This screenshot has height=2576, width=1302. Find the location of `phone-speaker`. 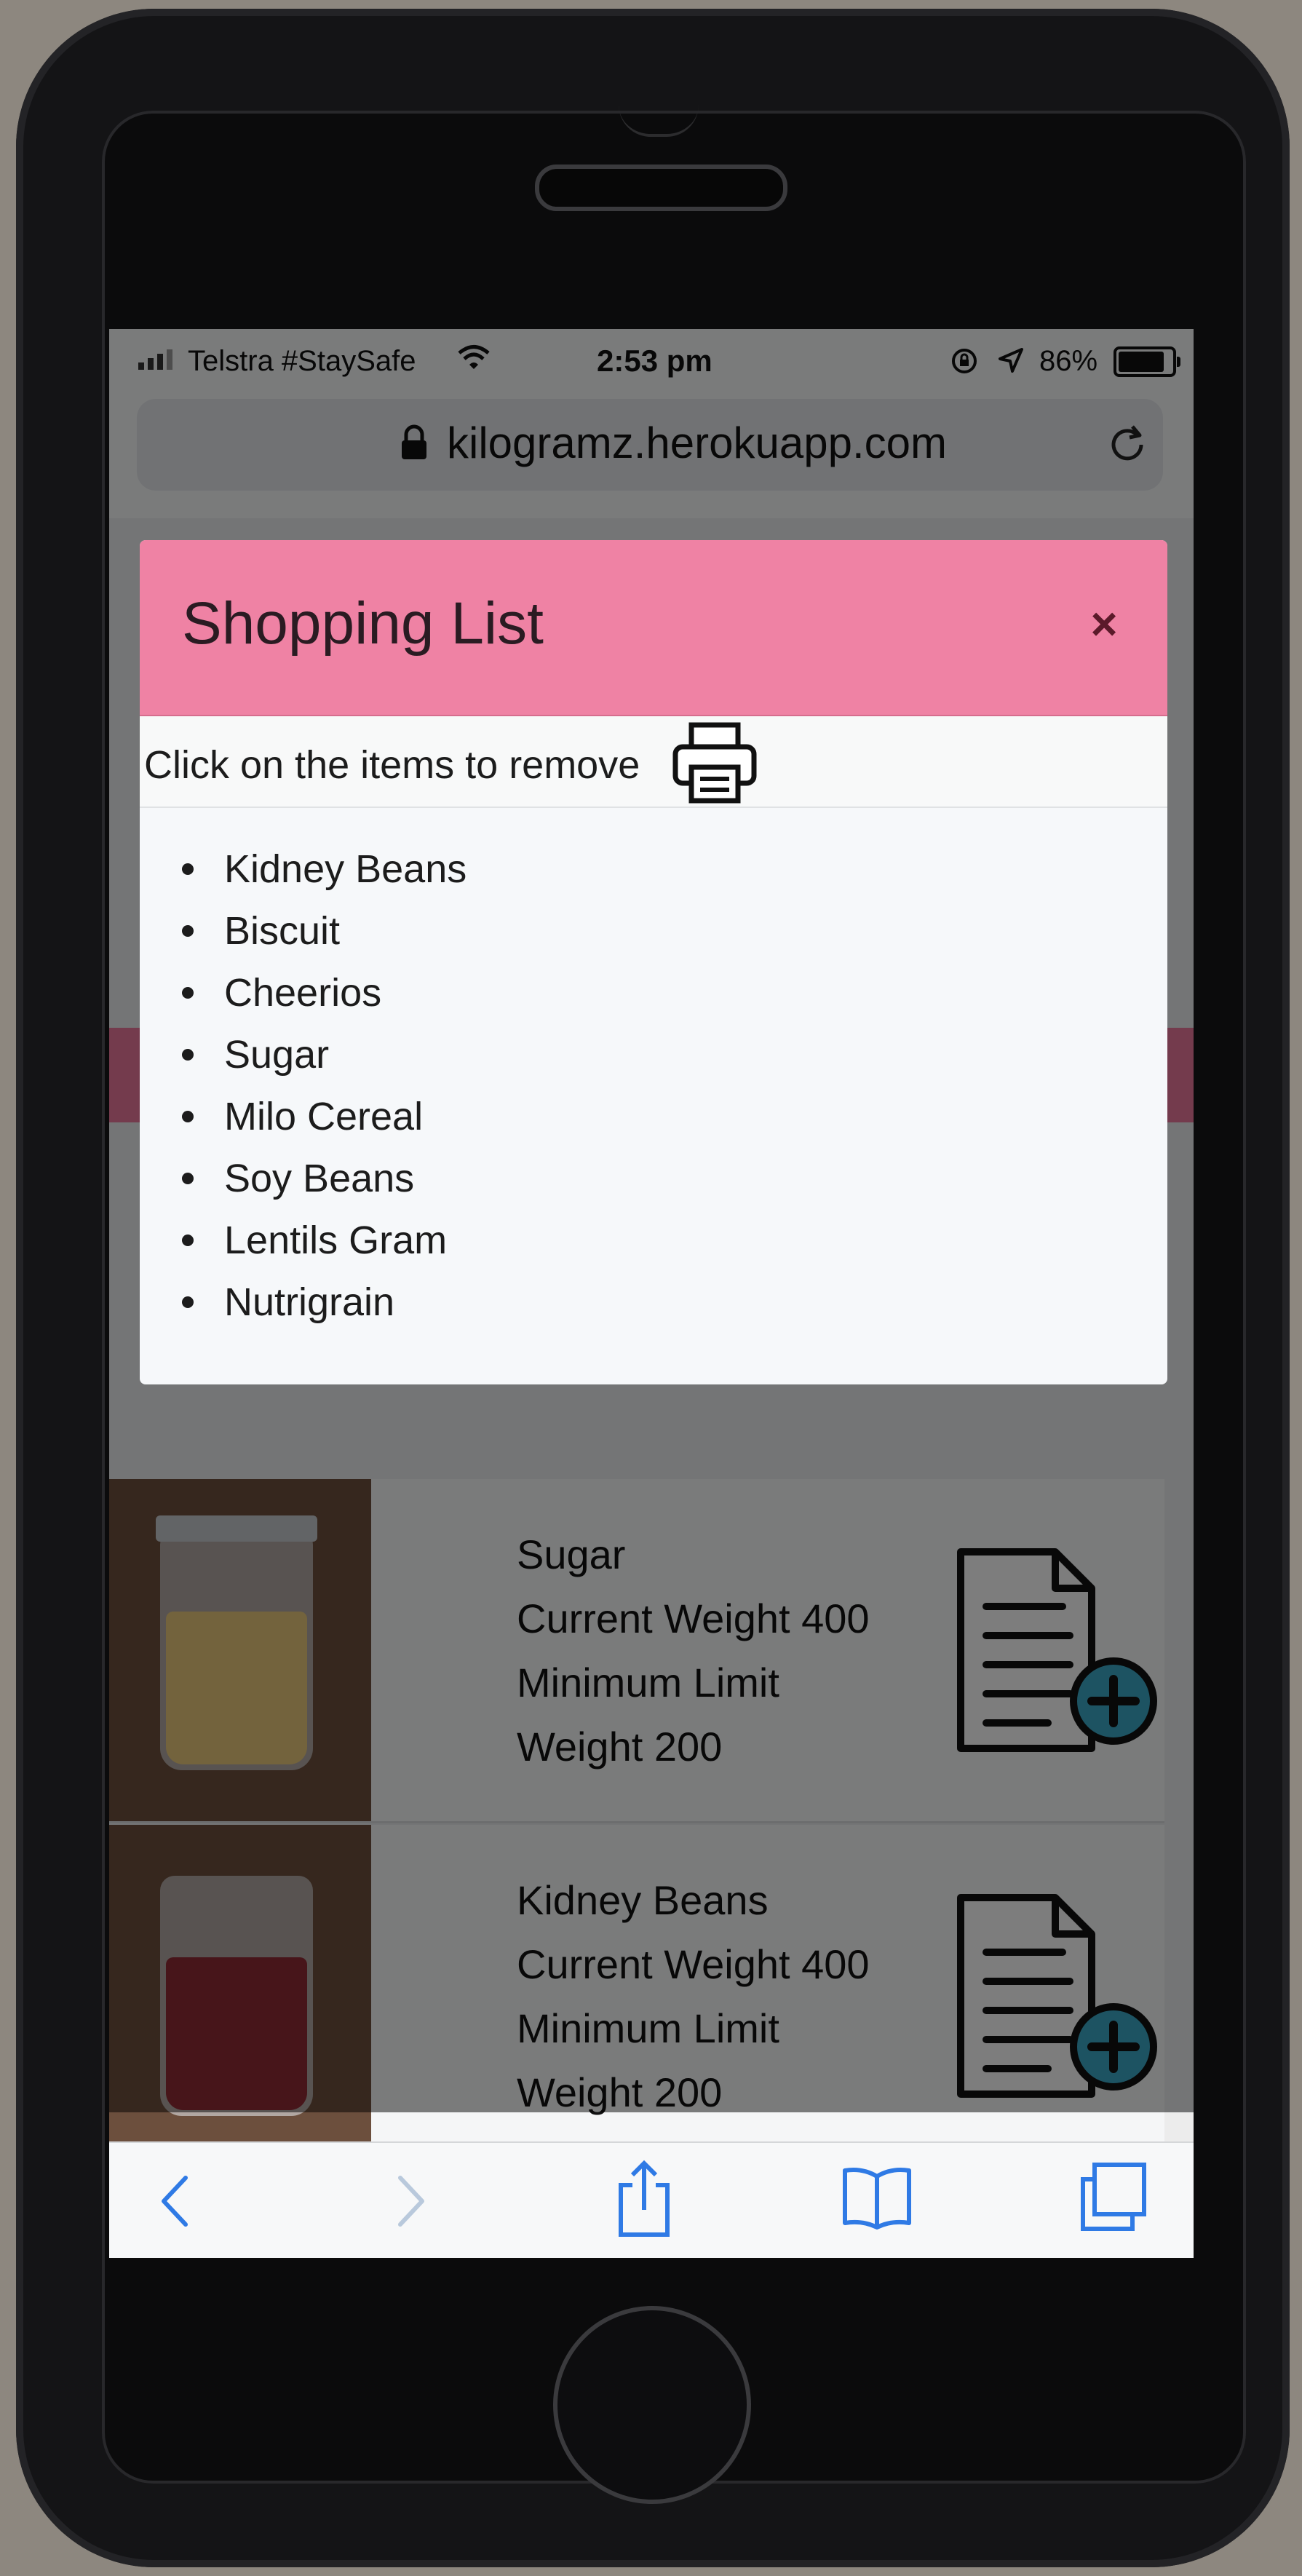

phone-speaker is located at coordinates (661, 188).